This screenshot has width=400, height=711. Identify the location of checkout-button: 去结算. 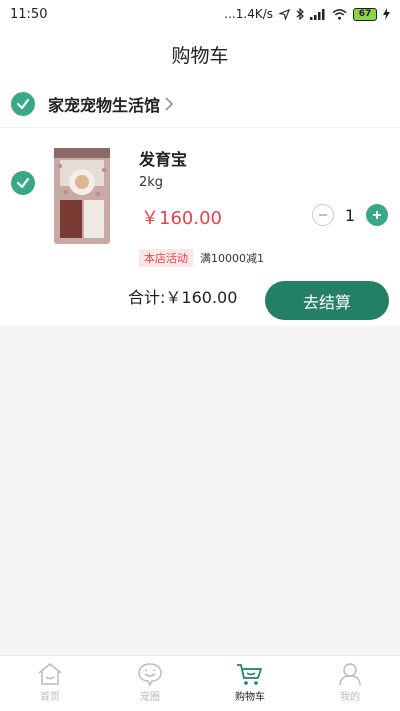
(327, 300).